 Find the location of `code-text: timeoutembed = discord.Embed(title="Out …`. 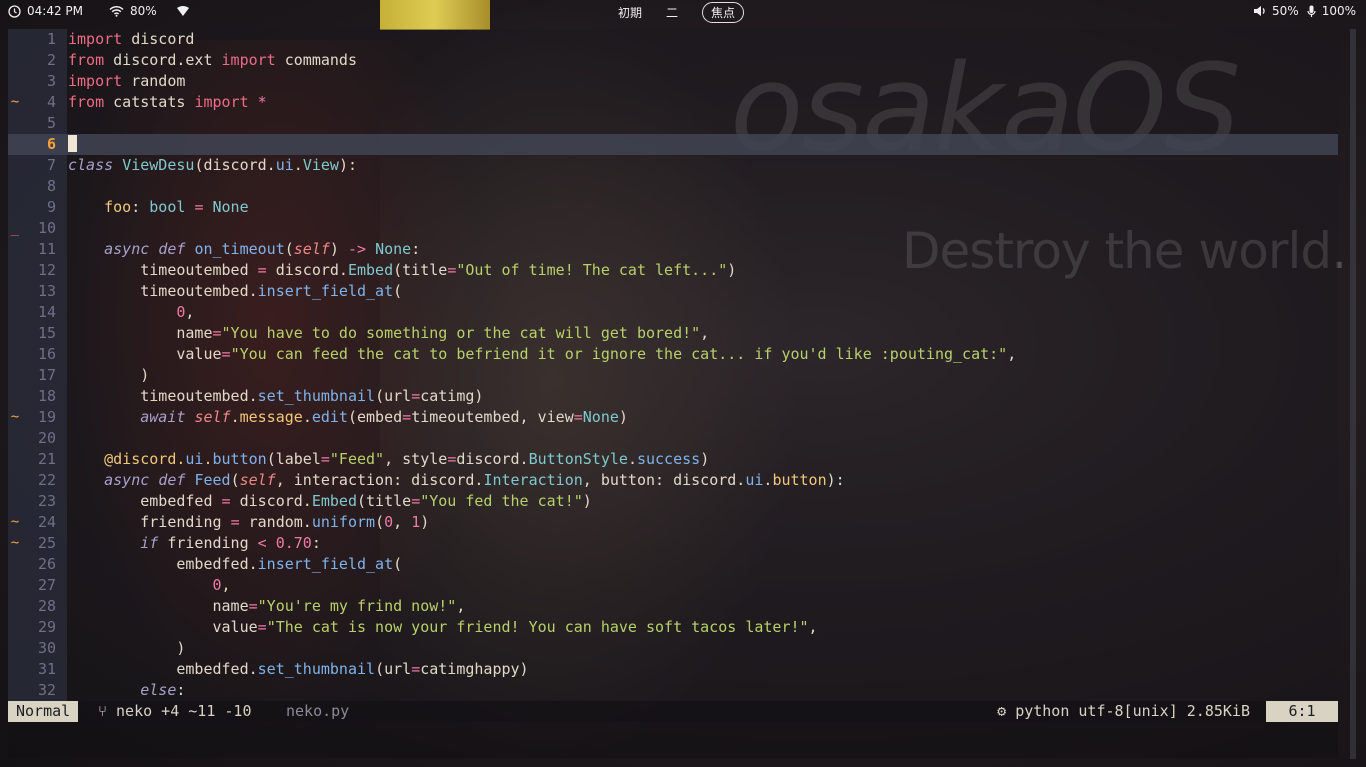

code-text: timeoutembed = discord.Embed(title="Out … is located at coordinates (402, 270).